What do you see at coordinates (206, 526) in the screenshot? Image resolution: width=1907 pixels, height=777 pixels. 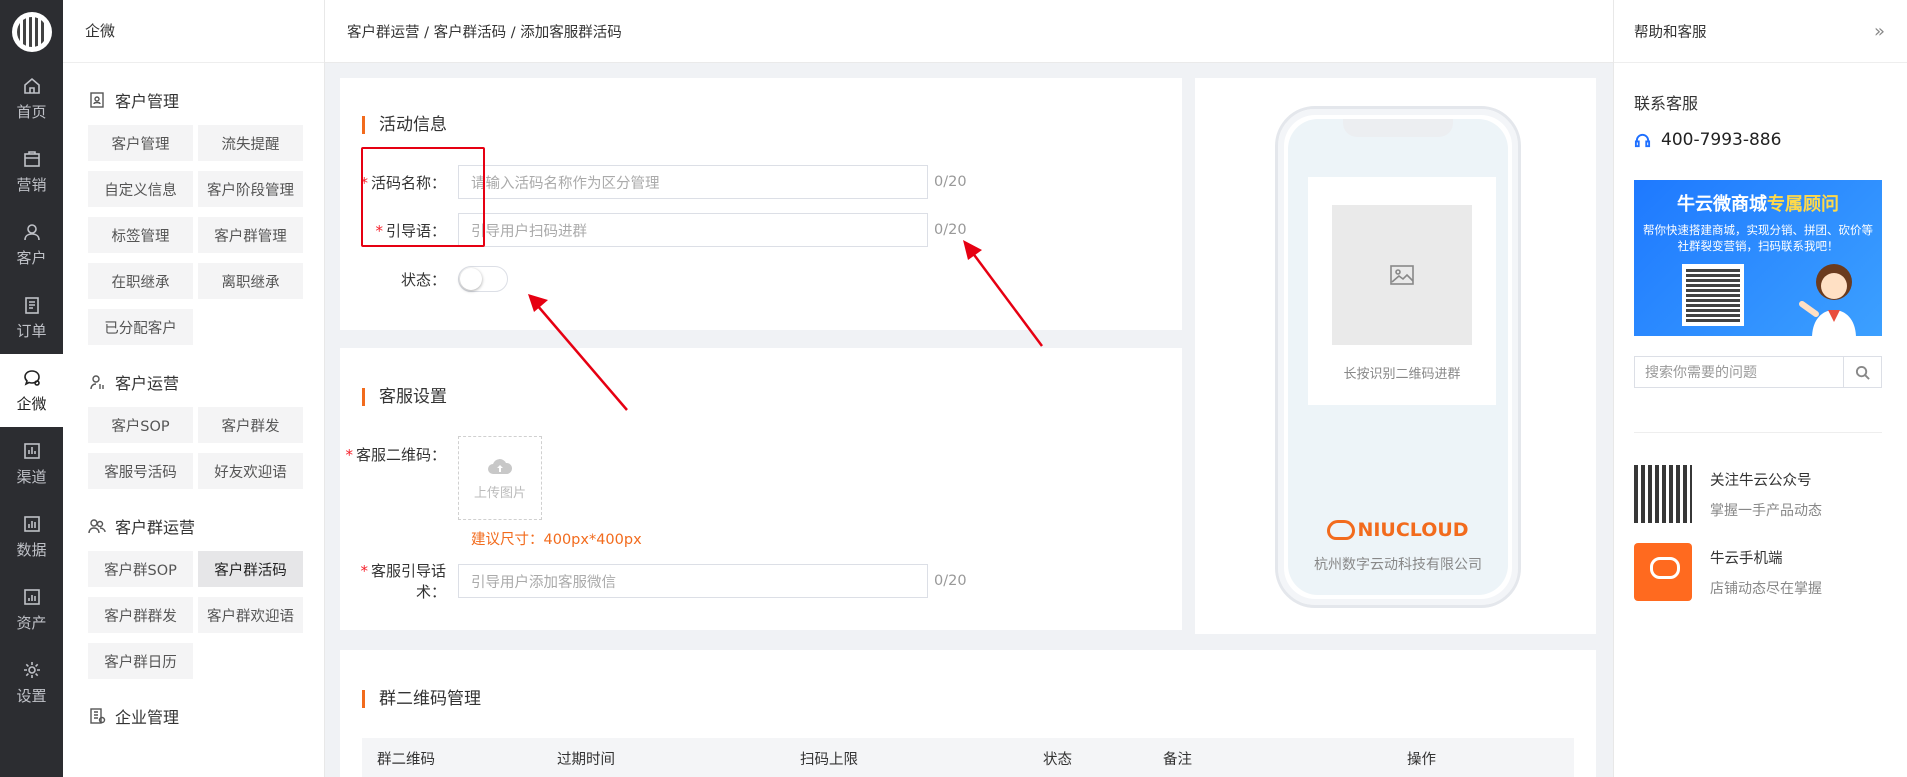 I see `group-title: 客户群运营` at bounding box center [206, 526].